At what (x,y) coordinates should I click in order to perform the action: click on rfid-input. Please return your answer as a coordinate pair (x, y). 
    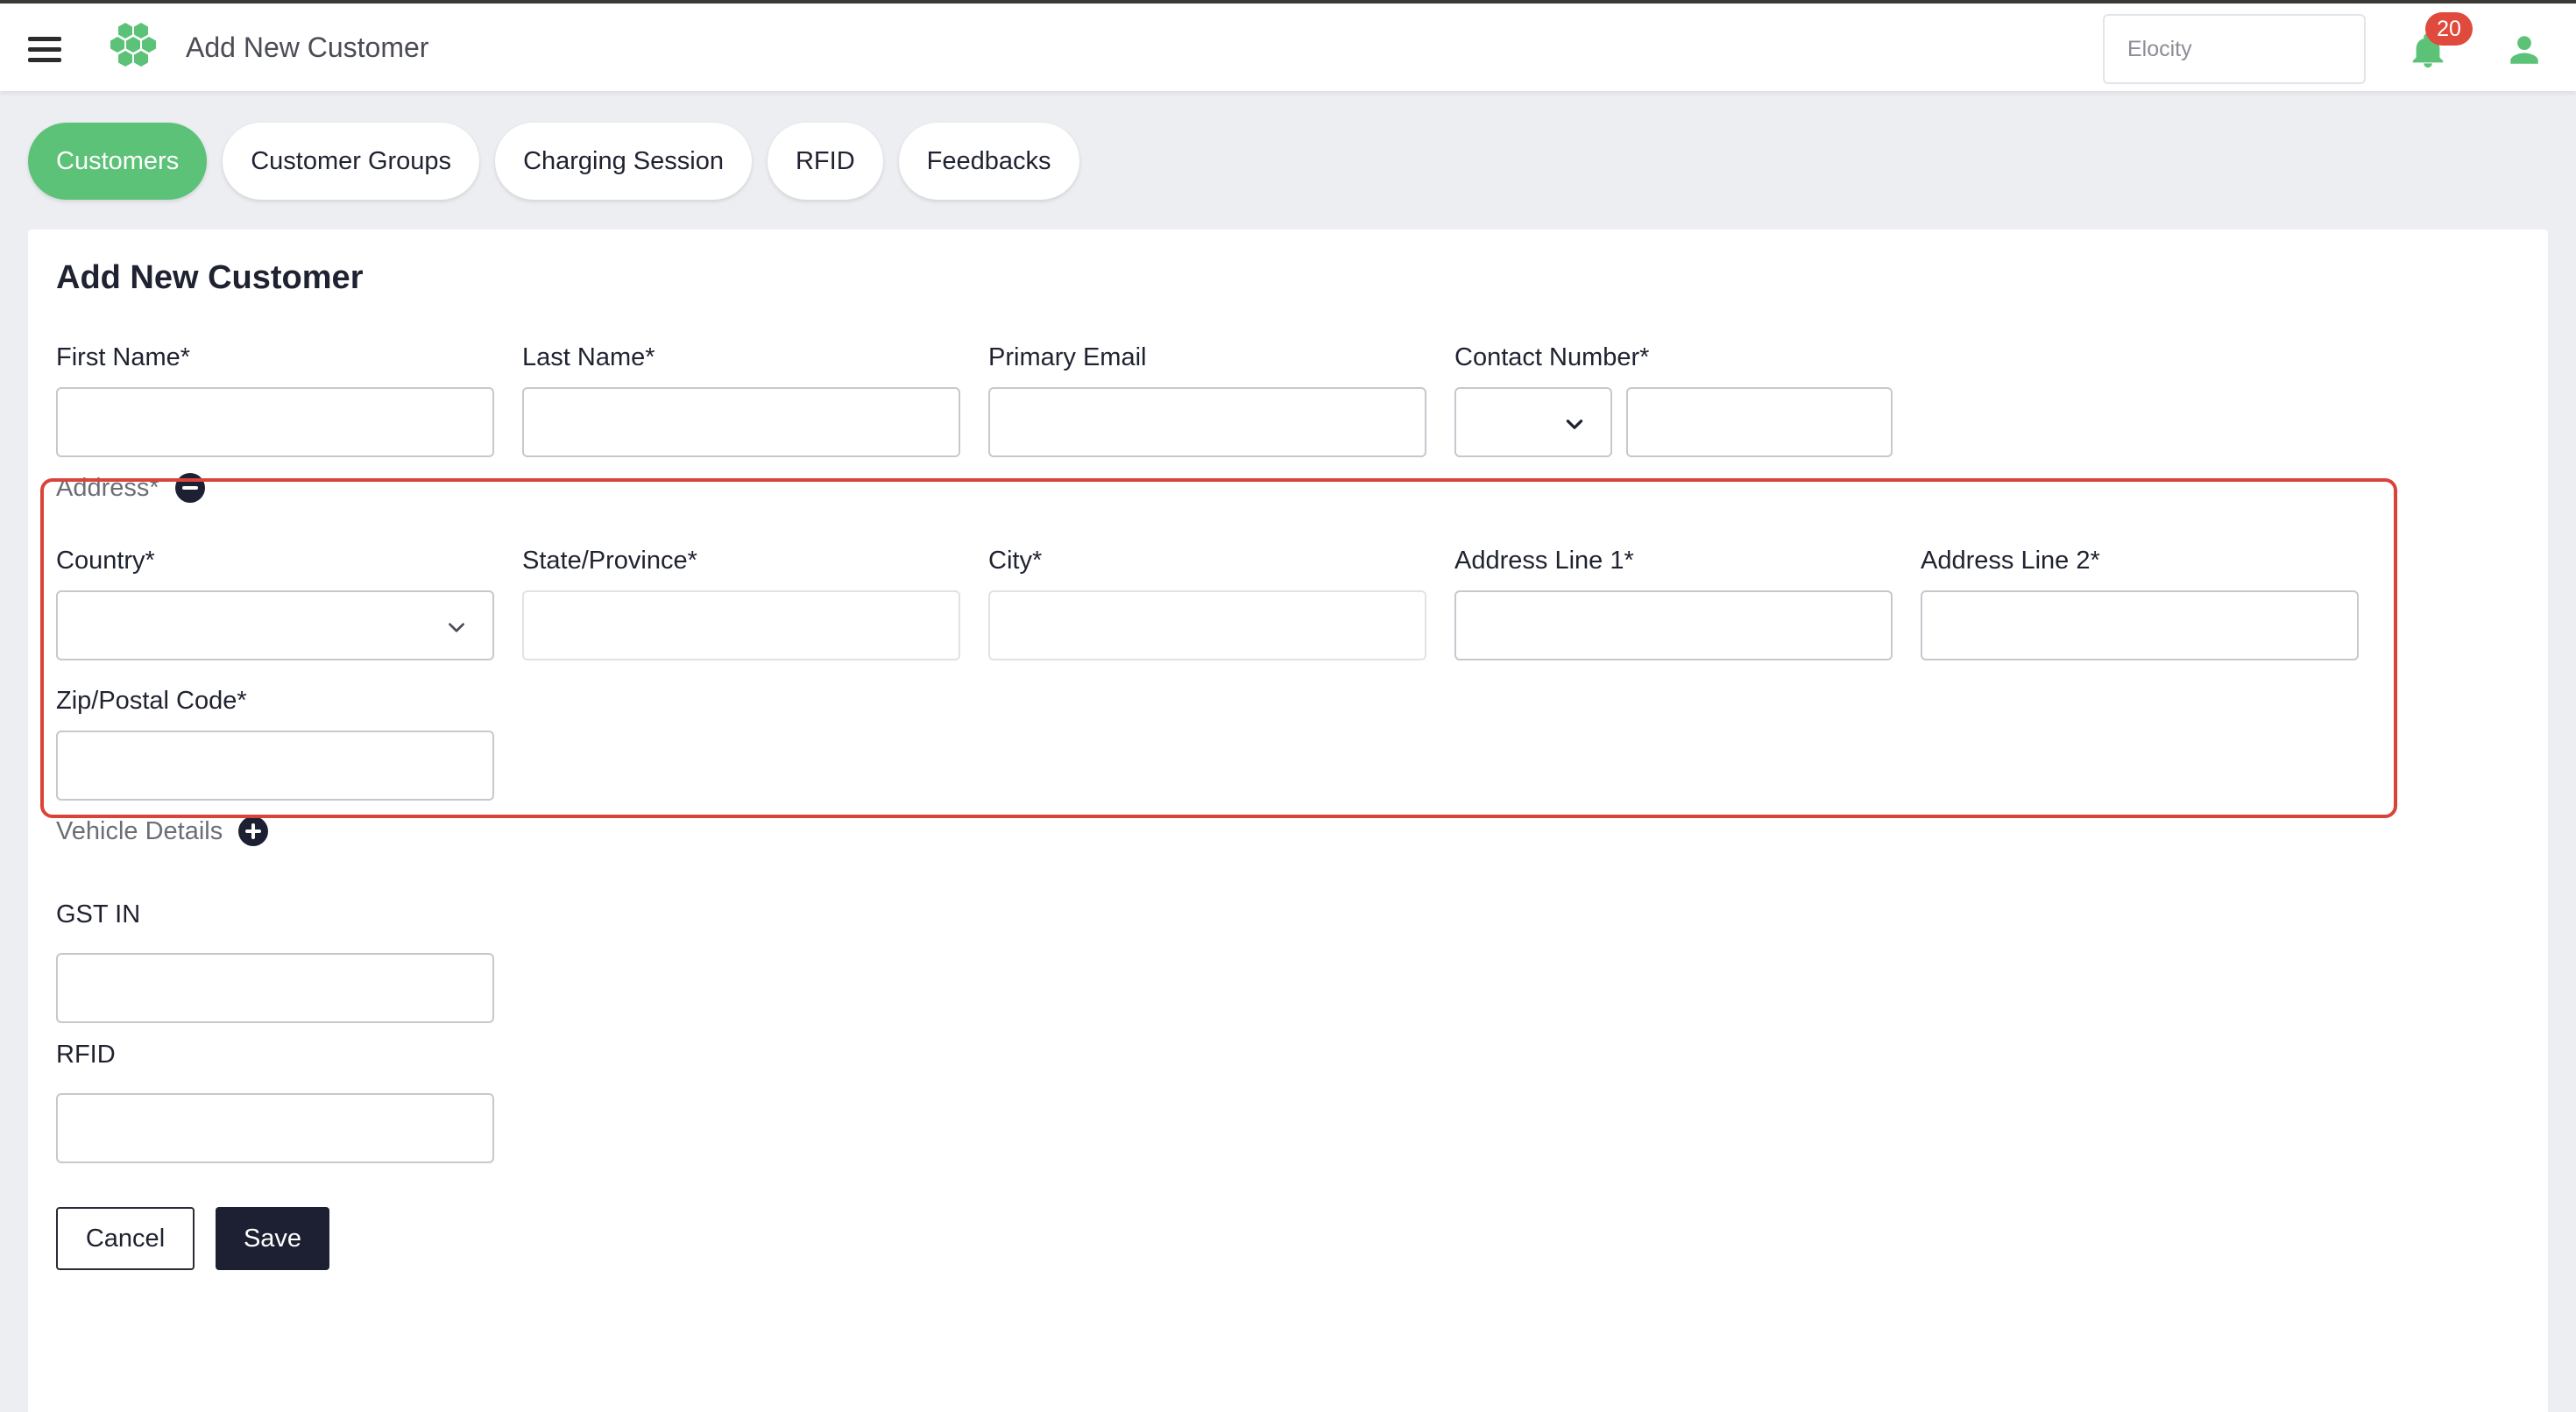
    Looking at the image, I should click on (275, 1128).